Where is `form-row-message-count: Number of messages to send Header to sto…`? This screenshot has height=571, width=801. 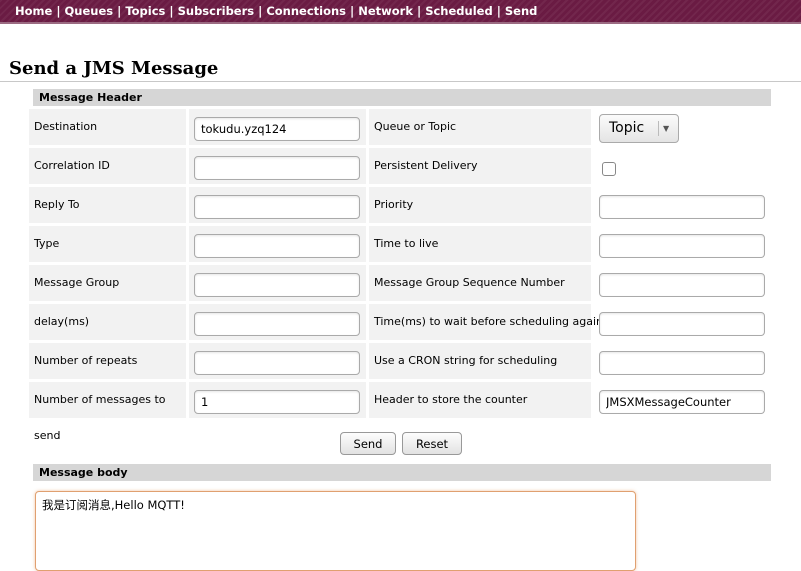
form-row-message-count: Number of messages to send Header to sto… is located at coordinates (397, 412).